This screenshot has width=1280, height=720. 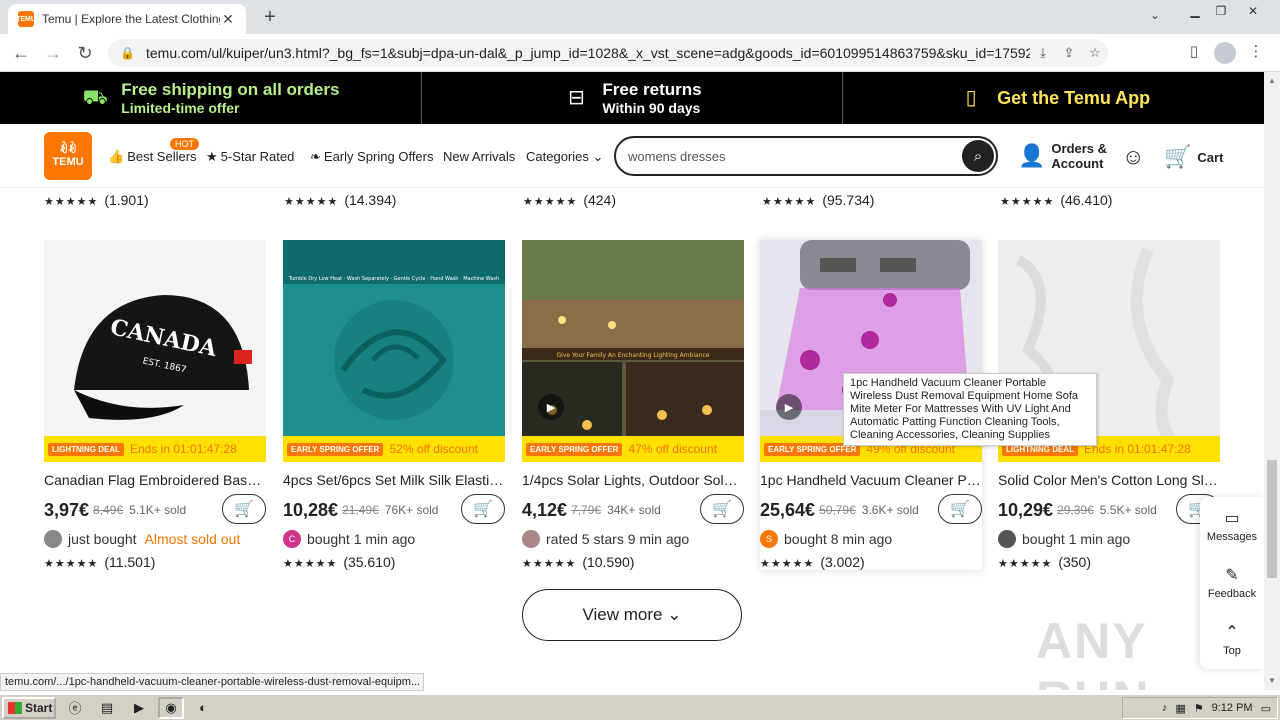 What do you see at coordinates (1210, 157) in the screenshot?
I see `cart-label: Cart` at bounding box center [1210, 157].